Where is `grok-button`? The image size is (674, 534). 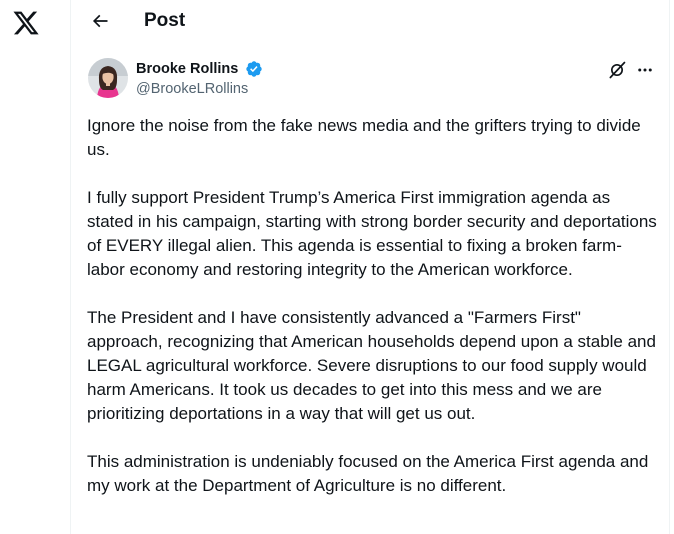 grok-button is located at coordinates (617, 70).